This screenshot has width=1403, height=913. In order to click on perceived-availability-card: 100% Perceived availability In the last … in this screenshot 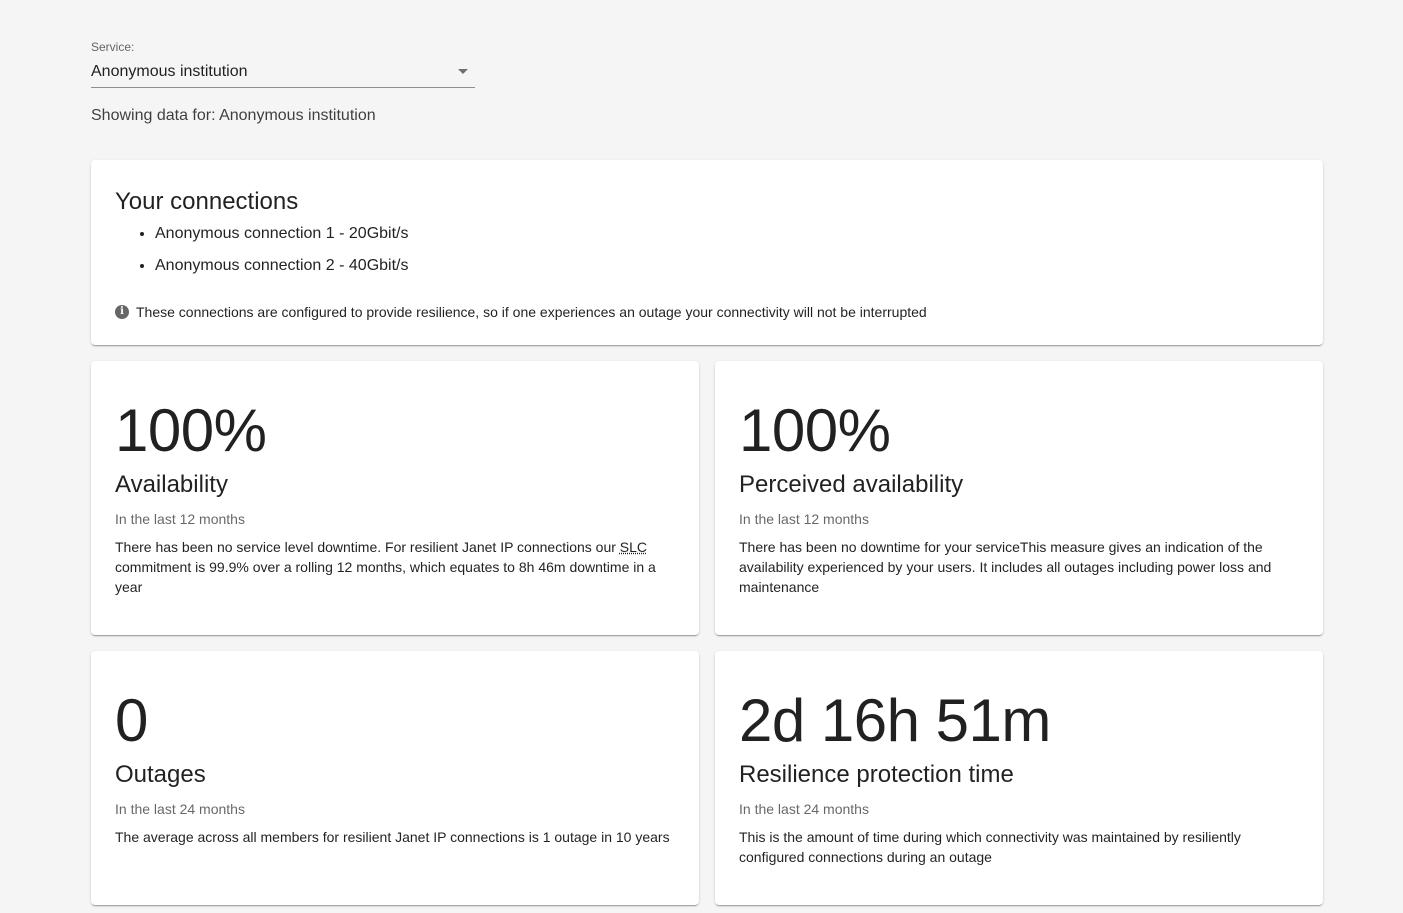, I will do `click(1019, 498)`.